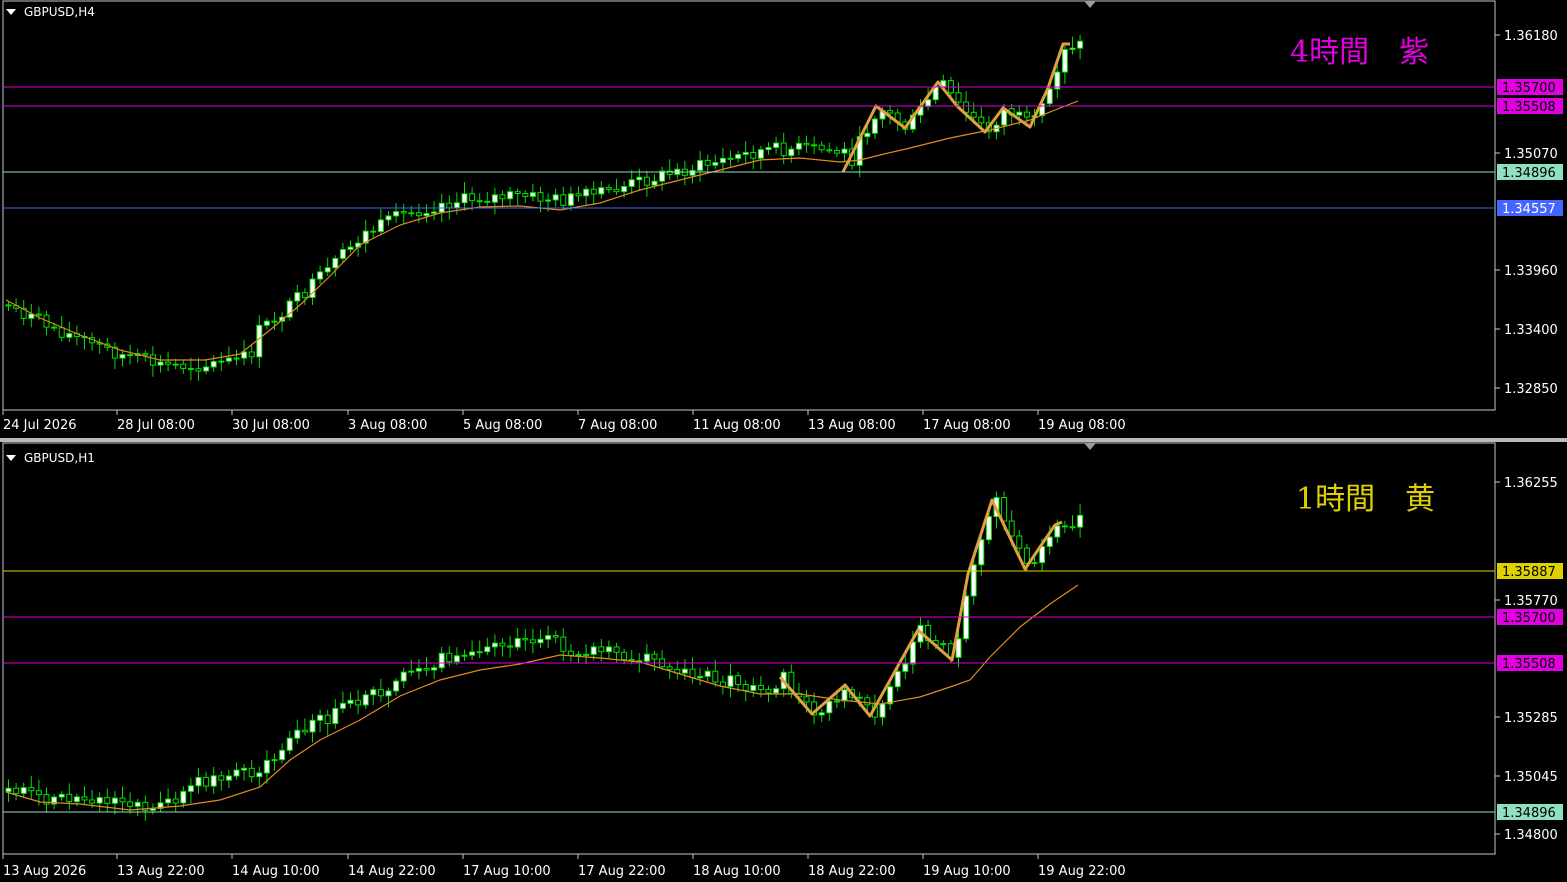 The image size is (1567, 882). I want to click on y-tick-label: 1.34800, so click(1531, 835).